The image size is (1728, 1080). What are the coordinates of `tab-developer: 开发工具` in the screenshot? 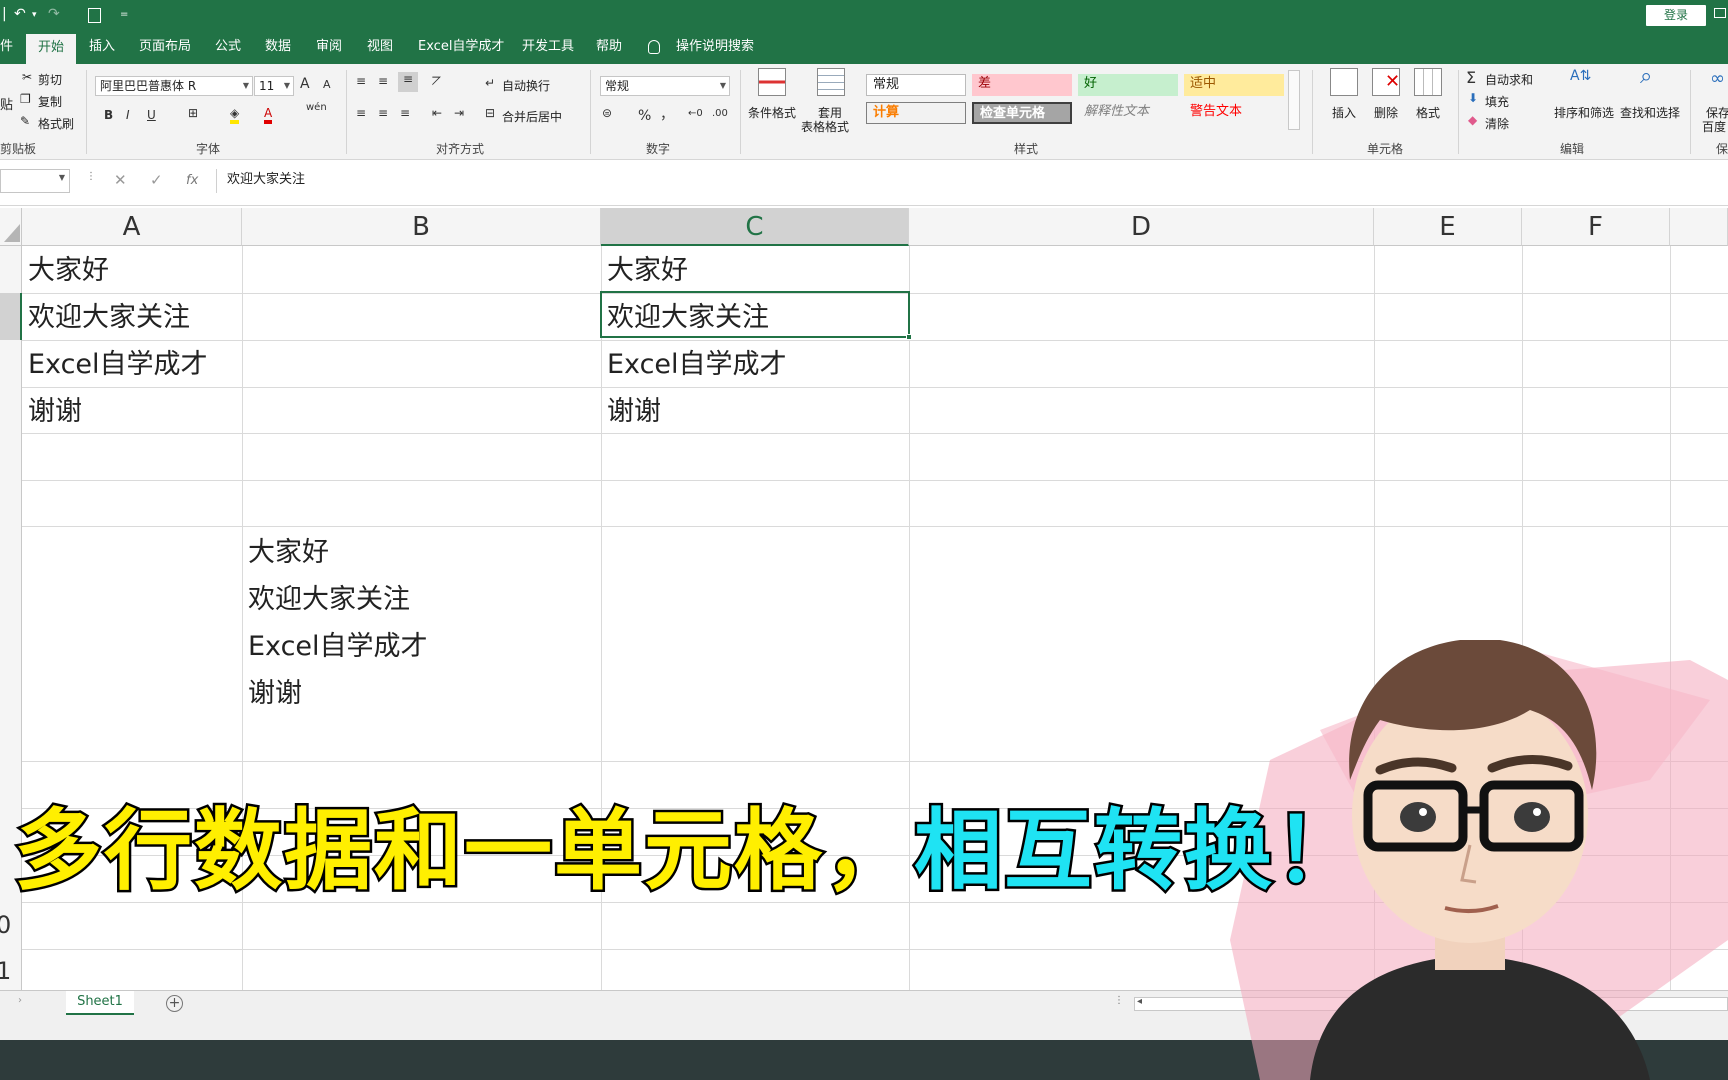 It's located at (548, 48).